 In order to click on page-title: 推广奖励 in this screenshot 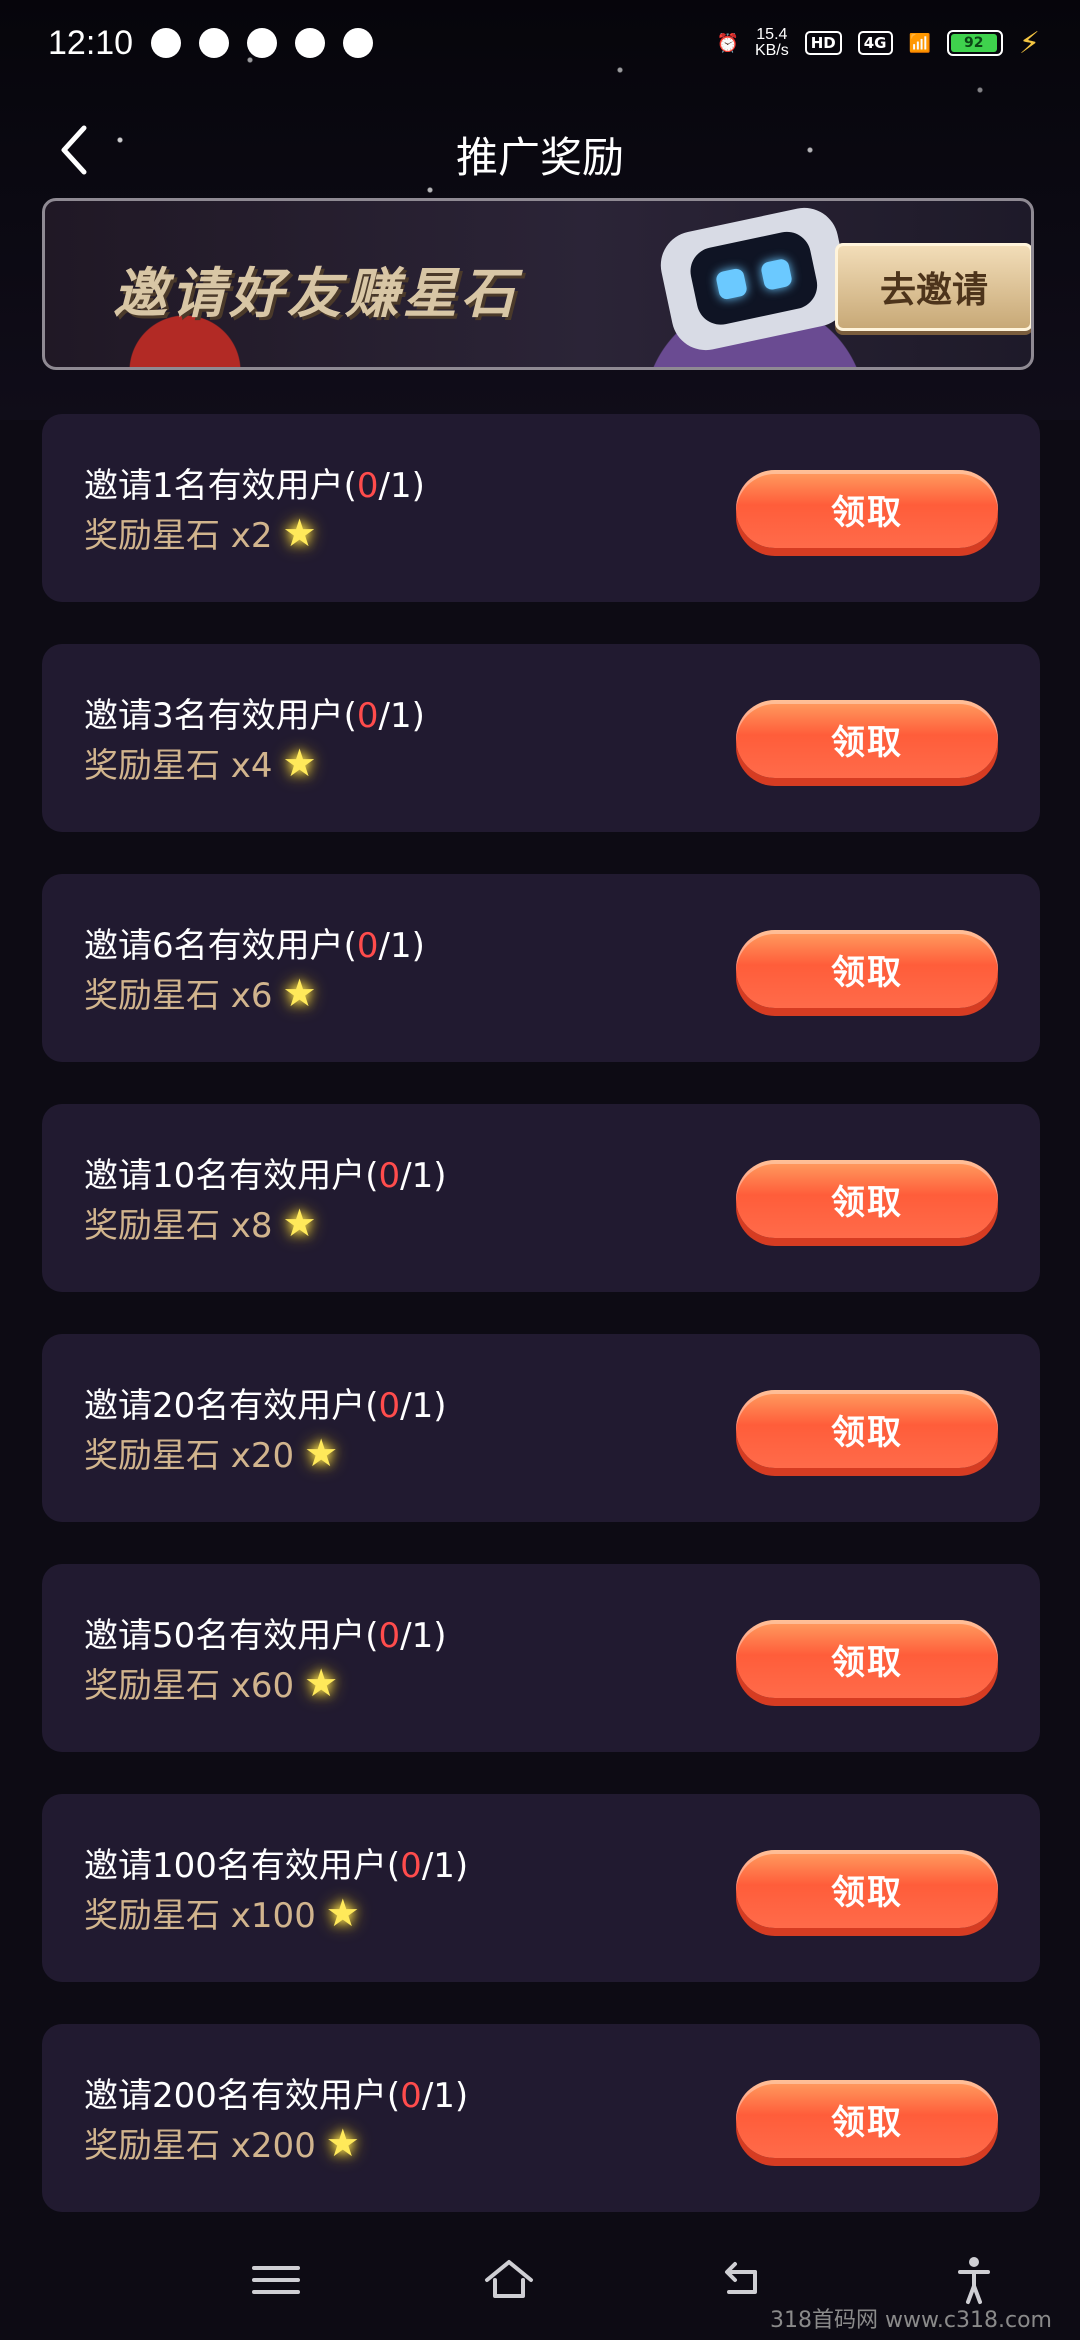, I will do `click(539, 157)`.